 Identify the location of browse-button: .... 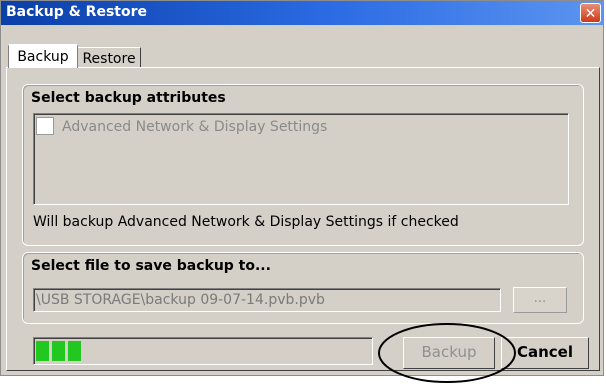
(540, 300).